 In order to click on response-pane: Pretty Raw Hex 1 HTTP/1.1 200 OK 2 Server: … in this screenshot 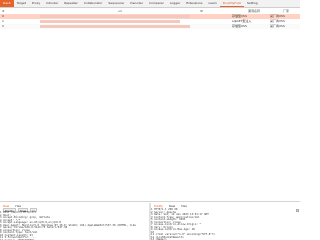, I will do `click(225, 222)`.